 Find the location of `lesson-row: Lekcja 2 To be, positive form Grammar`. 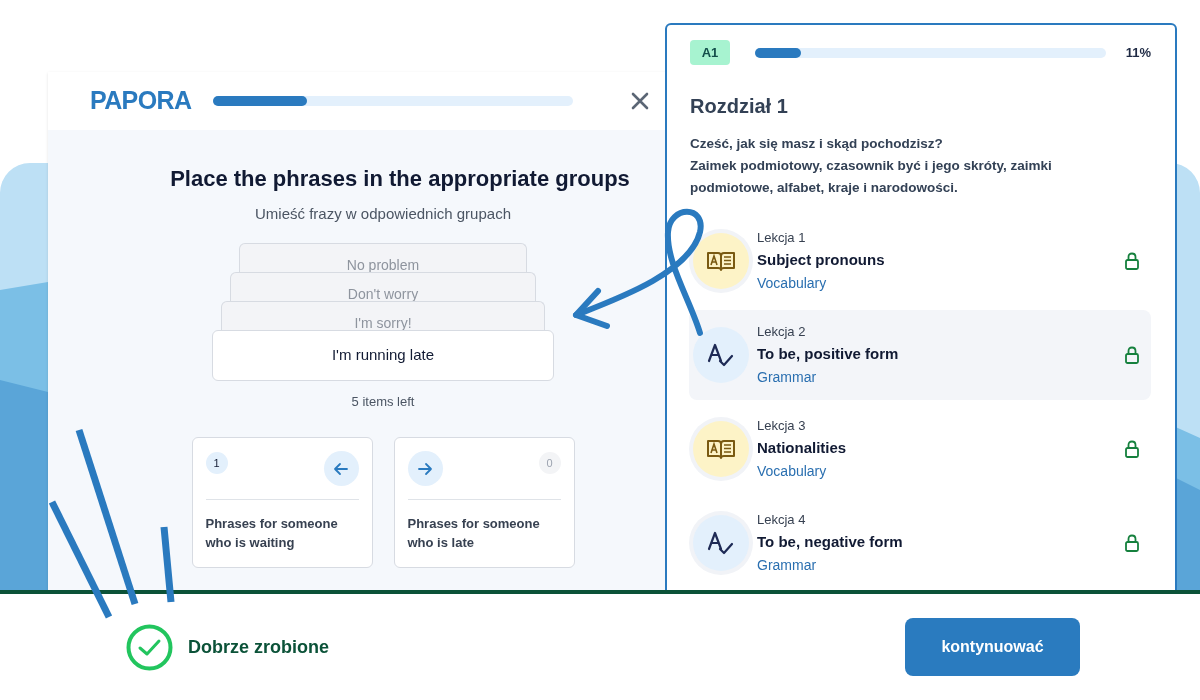

lesson-row: Lekcja 2 To be, positive form Grammar is located at coordinates (920, 355).